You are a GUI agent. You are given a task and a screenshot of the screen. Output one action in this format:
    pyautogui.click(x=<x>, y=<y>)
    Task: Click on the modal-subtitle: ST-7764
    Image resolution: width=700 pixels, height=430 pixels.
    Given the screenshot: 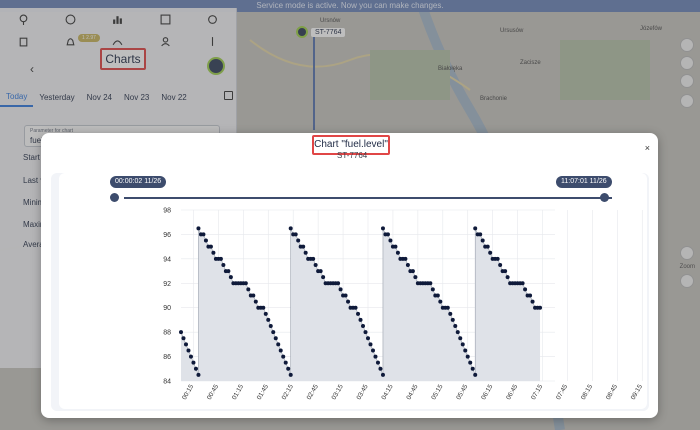 What is the action you would take?
    pyautogui.click(x=352, y=155)
    